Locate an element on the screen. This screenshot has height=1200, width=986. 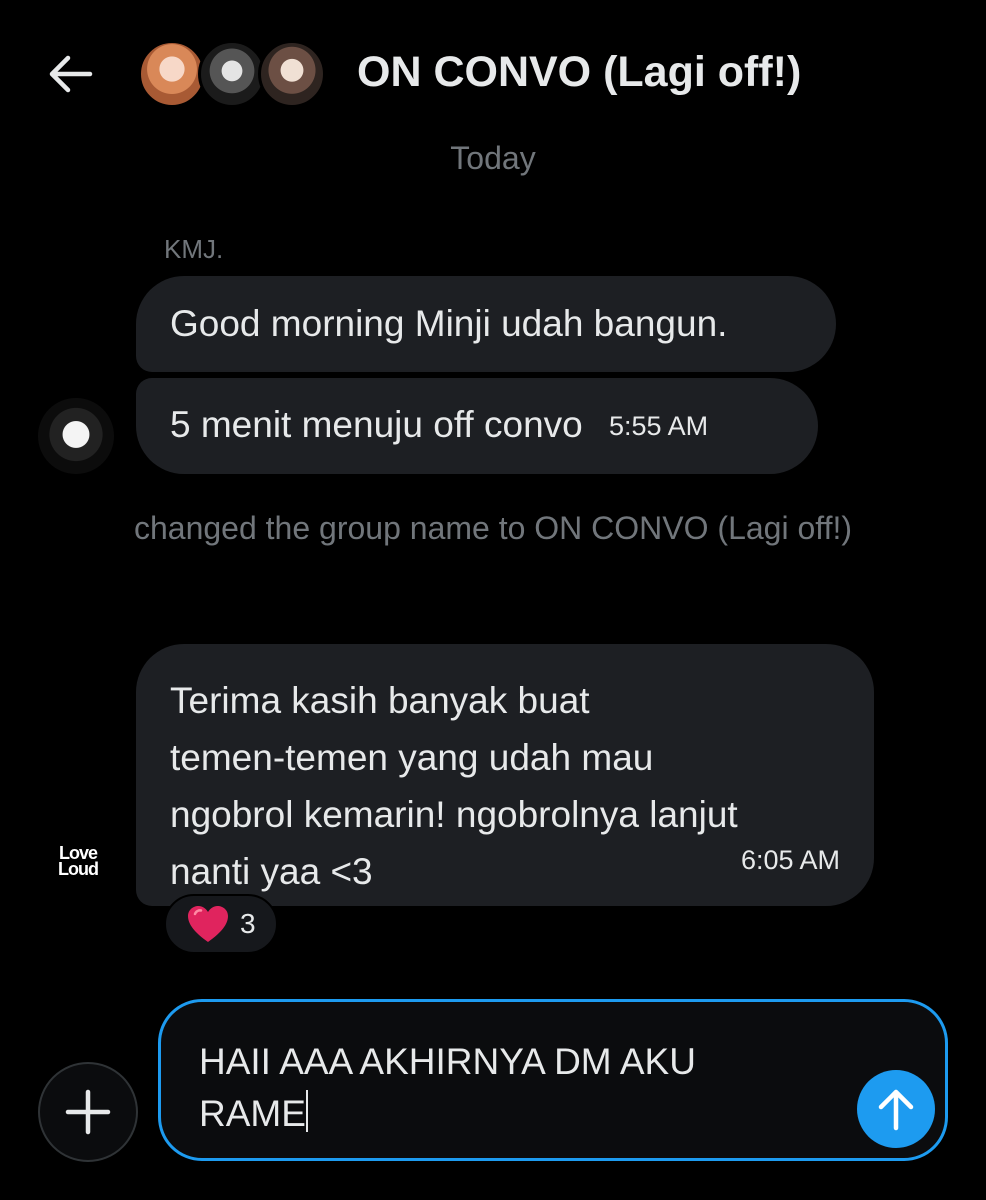
message-text: 5 menit menuju off convo is located at coordinates (376, 424).